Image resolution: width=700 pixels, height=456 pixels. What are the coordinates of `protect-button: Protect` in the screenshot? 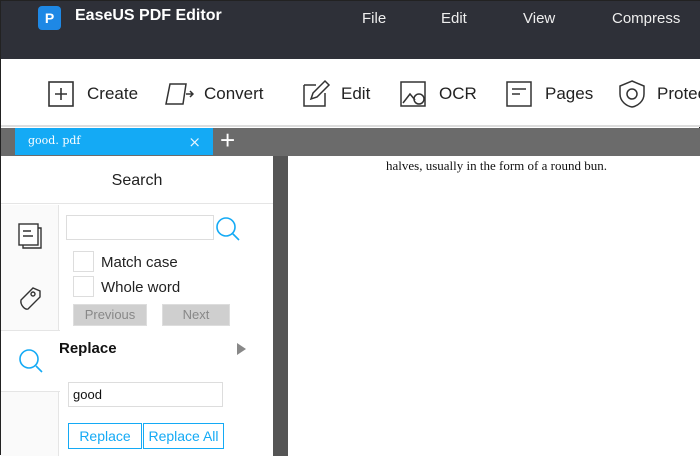 It's located at (658, 94).